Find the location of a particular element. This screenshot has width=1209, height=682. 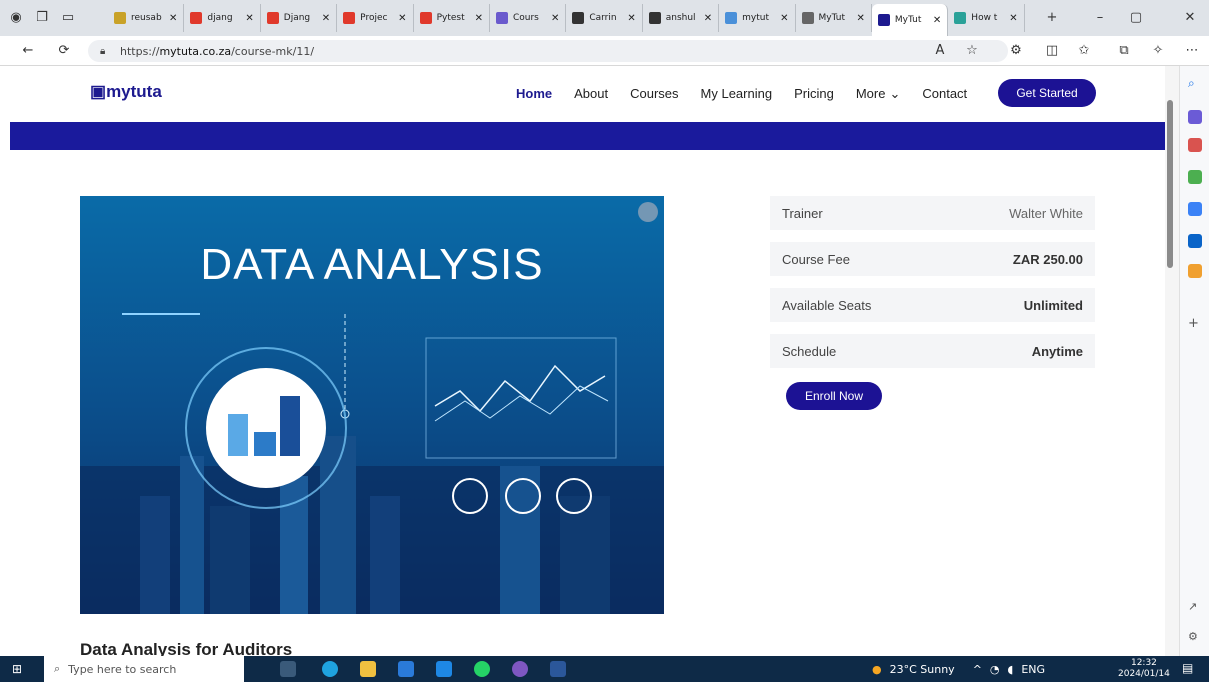

whatsapp-icon is located at coordinates (482, 669).